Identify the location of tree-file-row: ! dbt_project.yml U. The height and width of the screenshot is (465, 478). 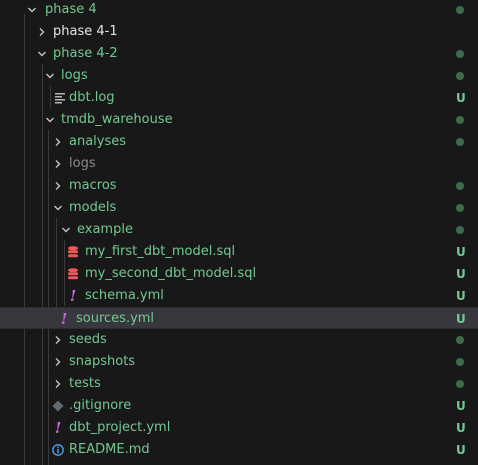
(239, 428).